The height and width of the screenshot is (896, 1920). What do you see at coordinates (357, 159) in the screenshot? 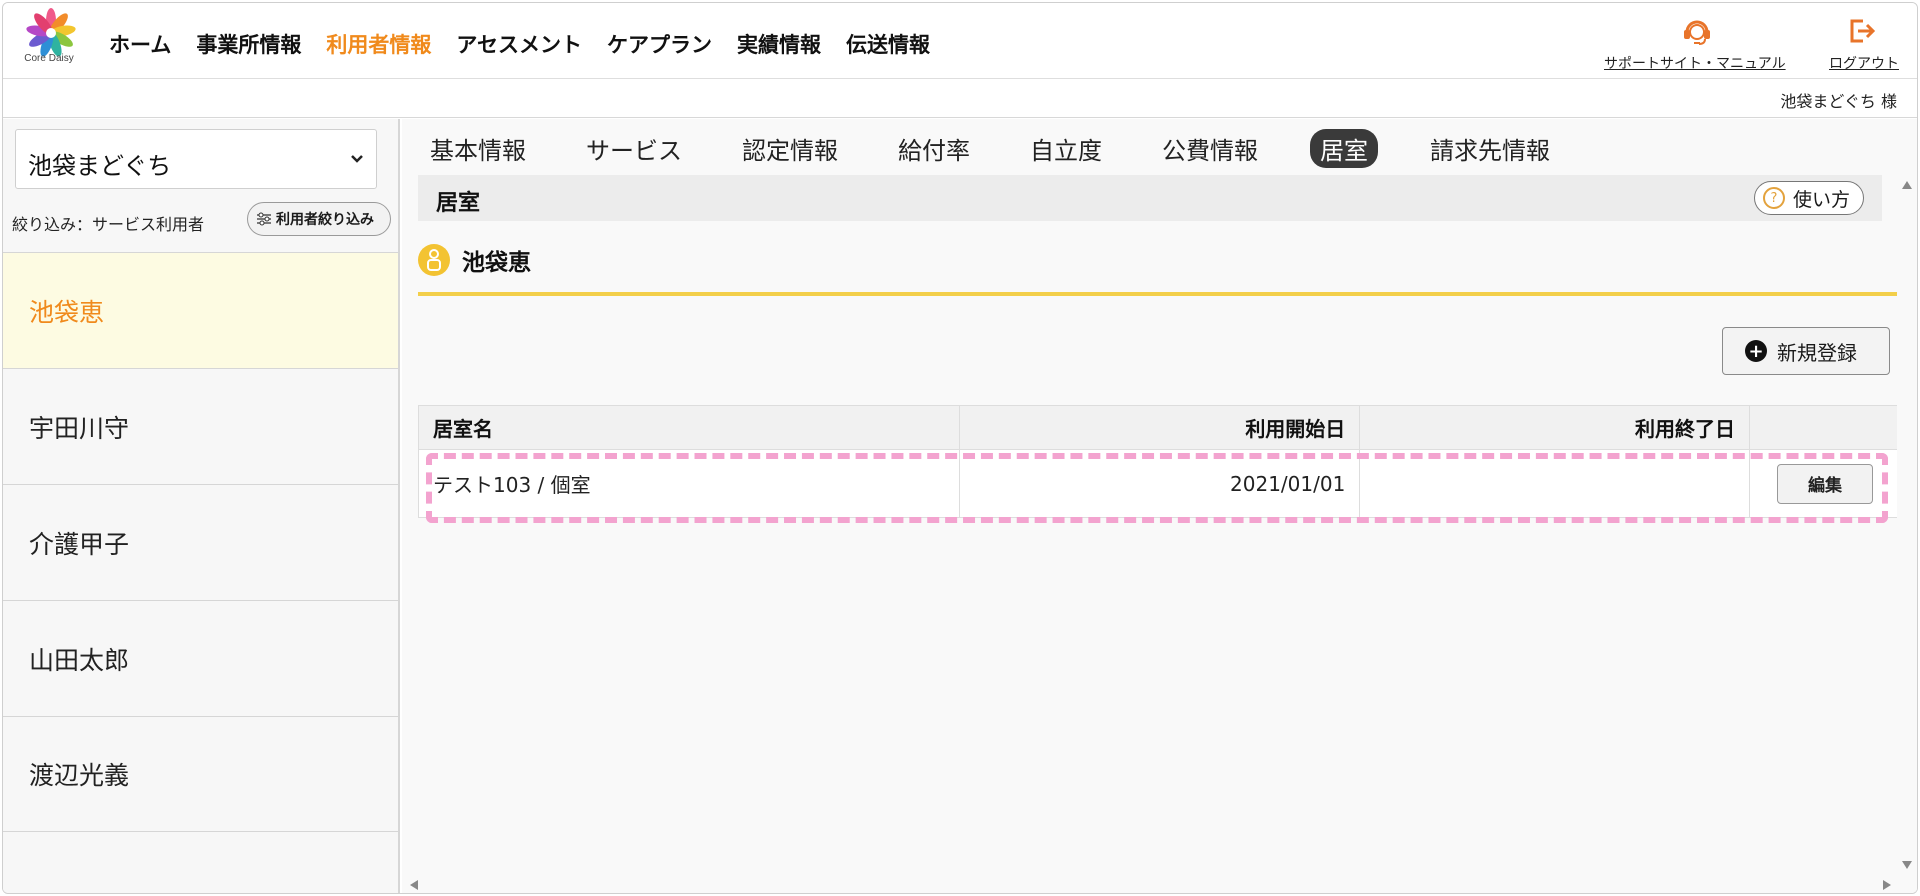
I see `chevron-down-icon` at bounding box center [357, 159].